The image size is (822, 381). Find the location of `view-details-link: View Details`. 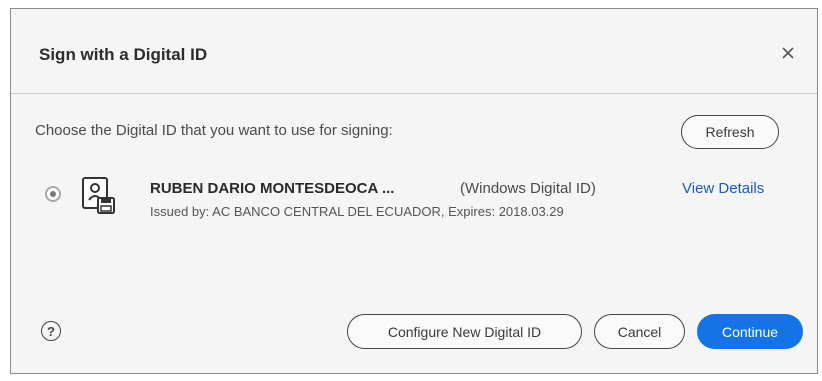

view-details-link: View Details is located at coordinates (723, 188).